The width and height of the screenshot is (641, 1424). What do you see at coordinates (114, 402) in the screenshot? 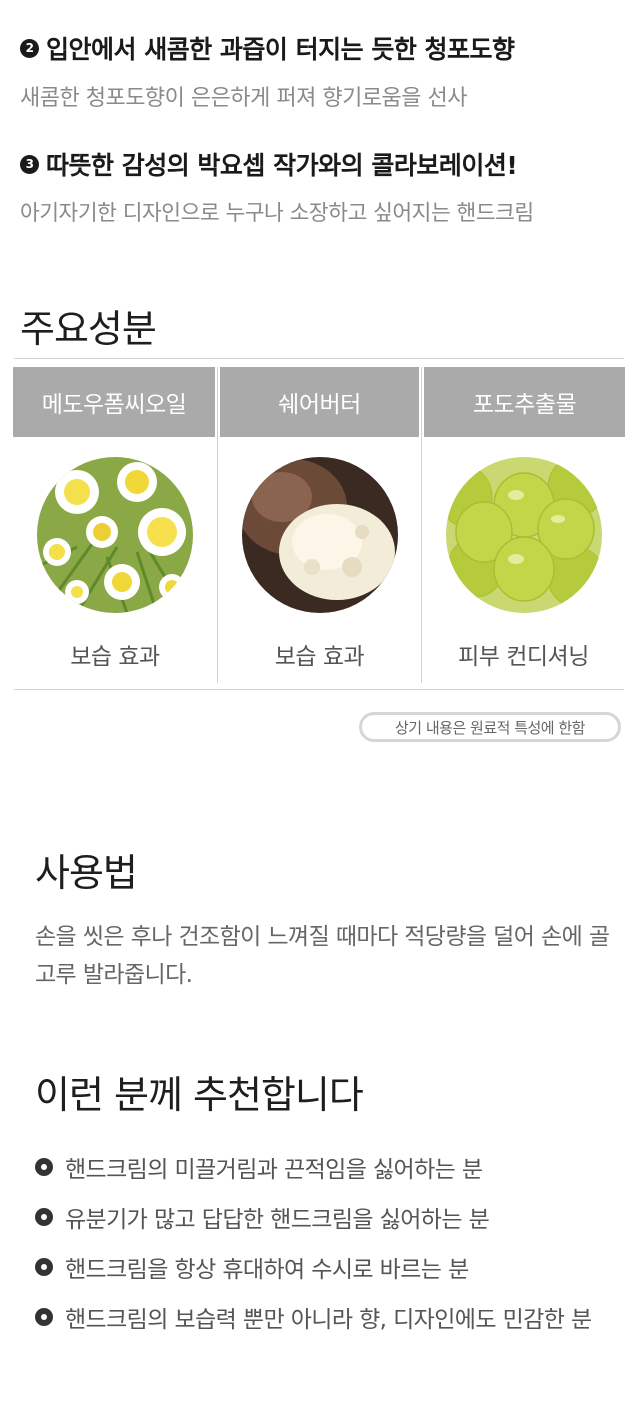
I see `ingredient-name: 메도우폼씨오일` at bounding box center [114, 402].